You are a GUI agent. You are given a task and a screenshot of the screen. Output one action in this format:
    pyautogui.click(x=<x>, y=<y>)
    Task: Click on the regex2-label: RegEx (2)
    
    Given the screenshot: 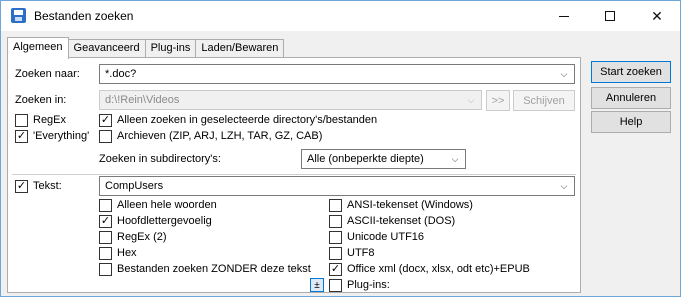 What is the action you would take?
    pyautogui.click(x=142, y=237)
    